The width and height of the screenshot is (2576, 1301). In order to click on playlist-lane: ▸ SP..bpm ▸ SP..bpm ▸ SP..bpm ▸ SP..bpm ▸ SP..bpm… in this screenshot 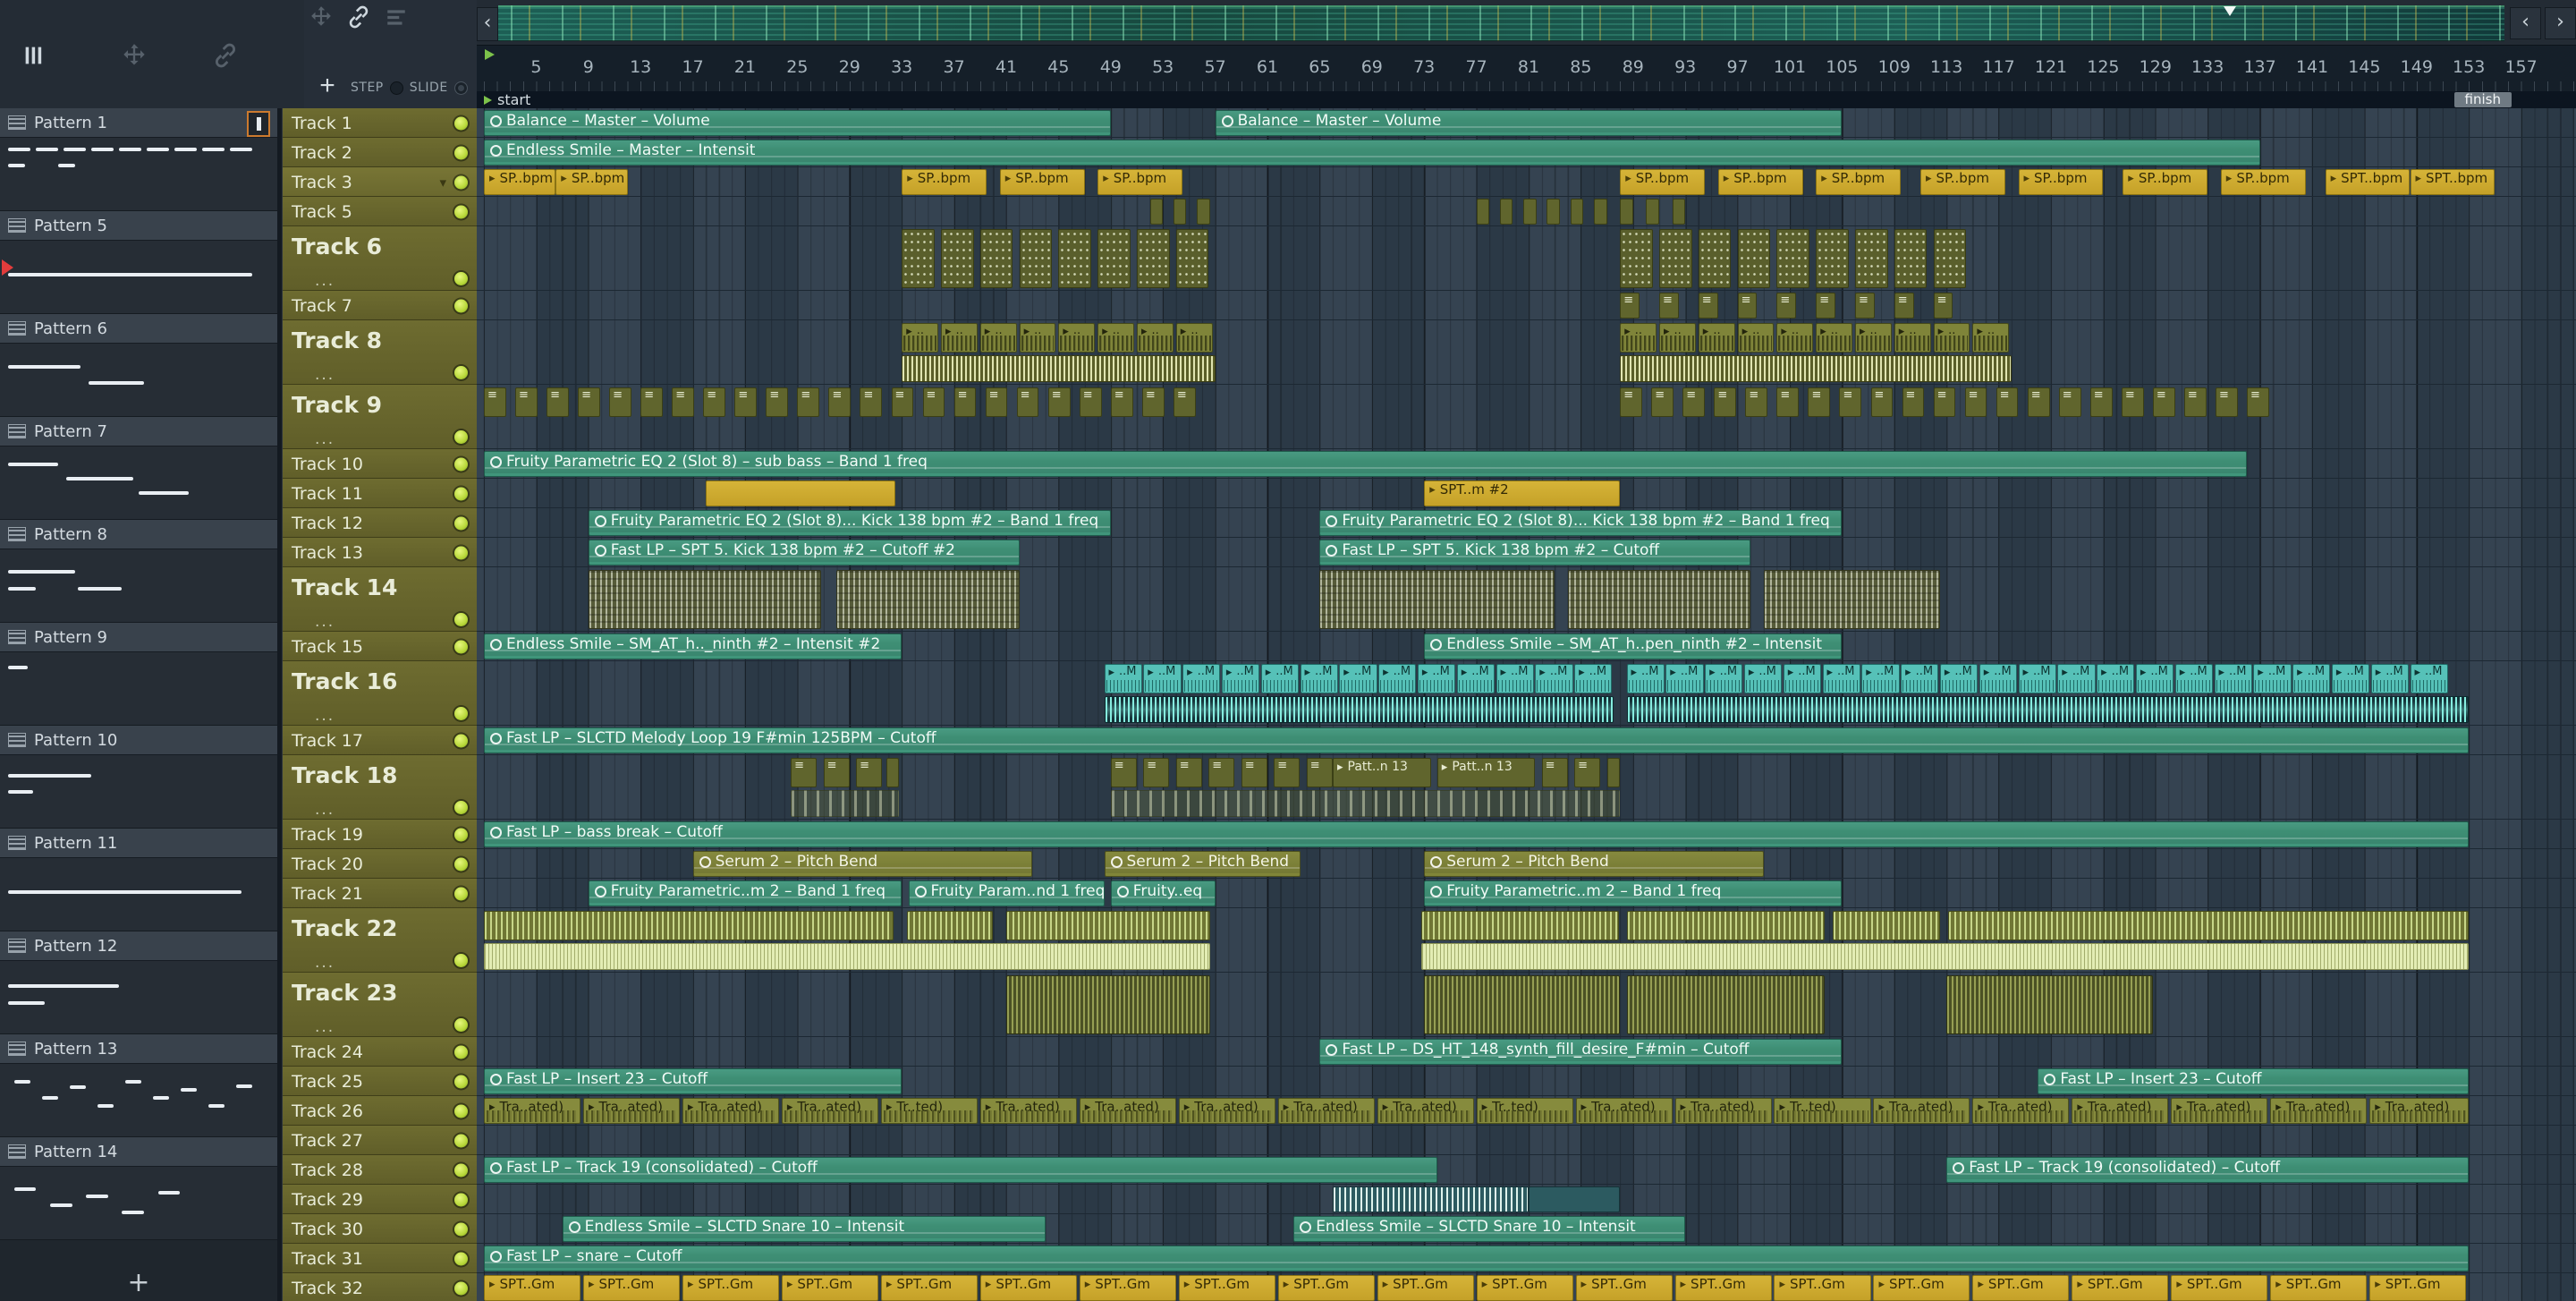, I will do `click(1526, 182)`.